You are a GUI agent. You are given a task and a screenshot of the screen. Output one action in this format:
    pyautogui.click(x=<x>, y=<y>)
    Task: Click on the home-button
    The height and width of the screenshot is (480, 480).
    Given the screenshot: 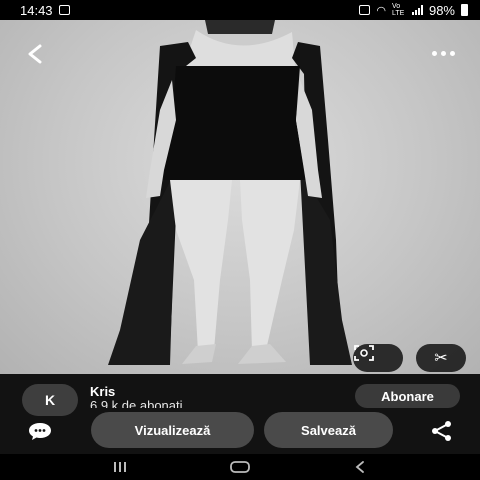 What is the action you would take?
    pyautogui.click(x=240, y=467)
    